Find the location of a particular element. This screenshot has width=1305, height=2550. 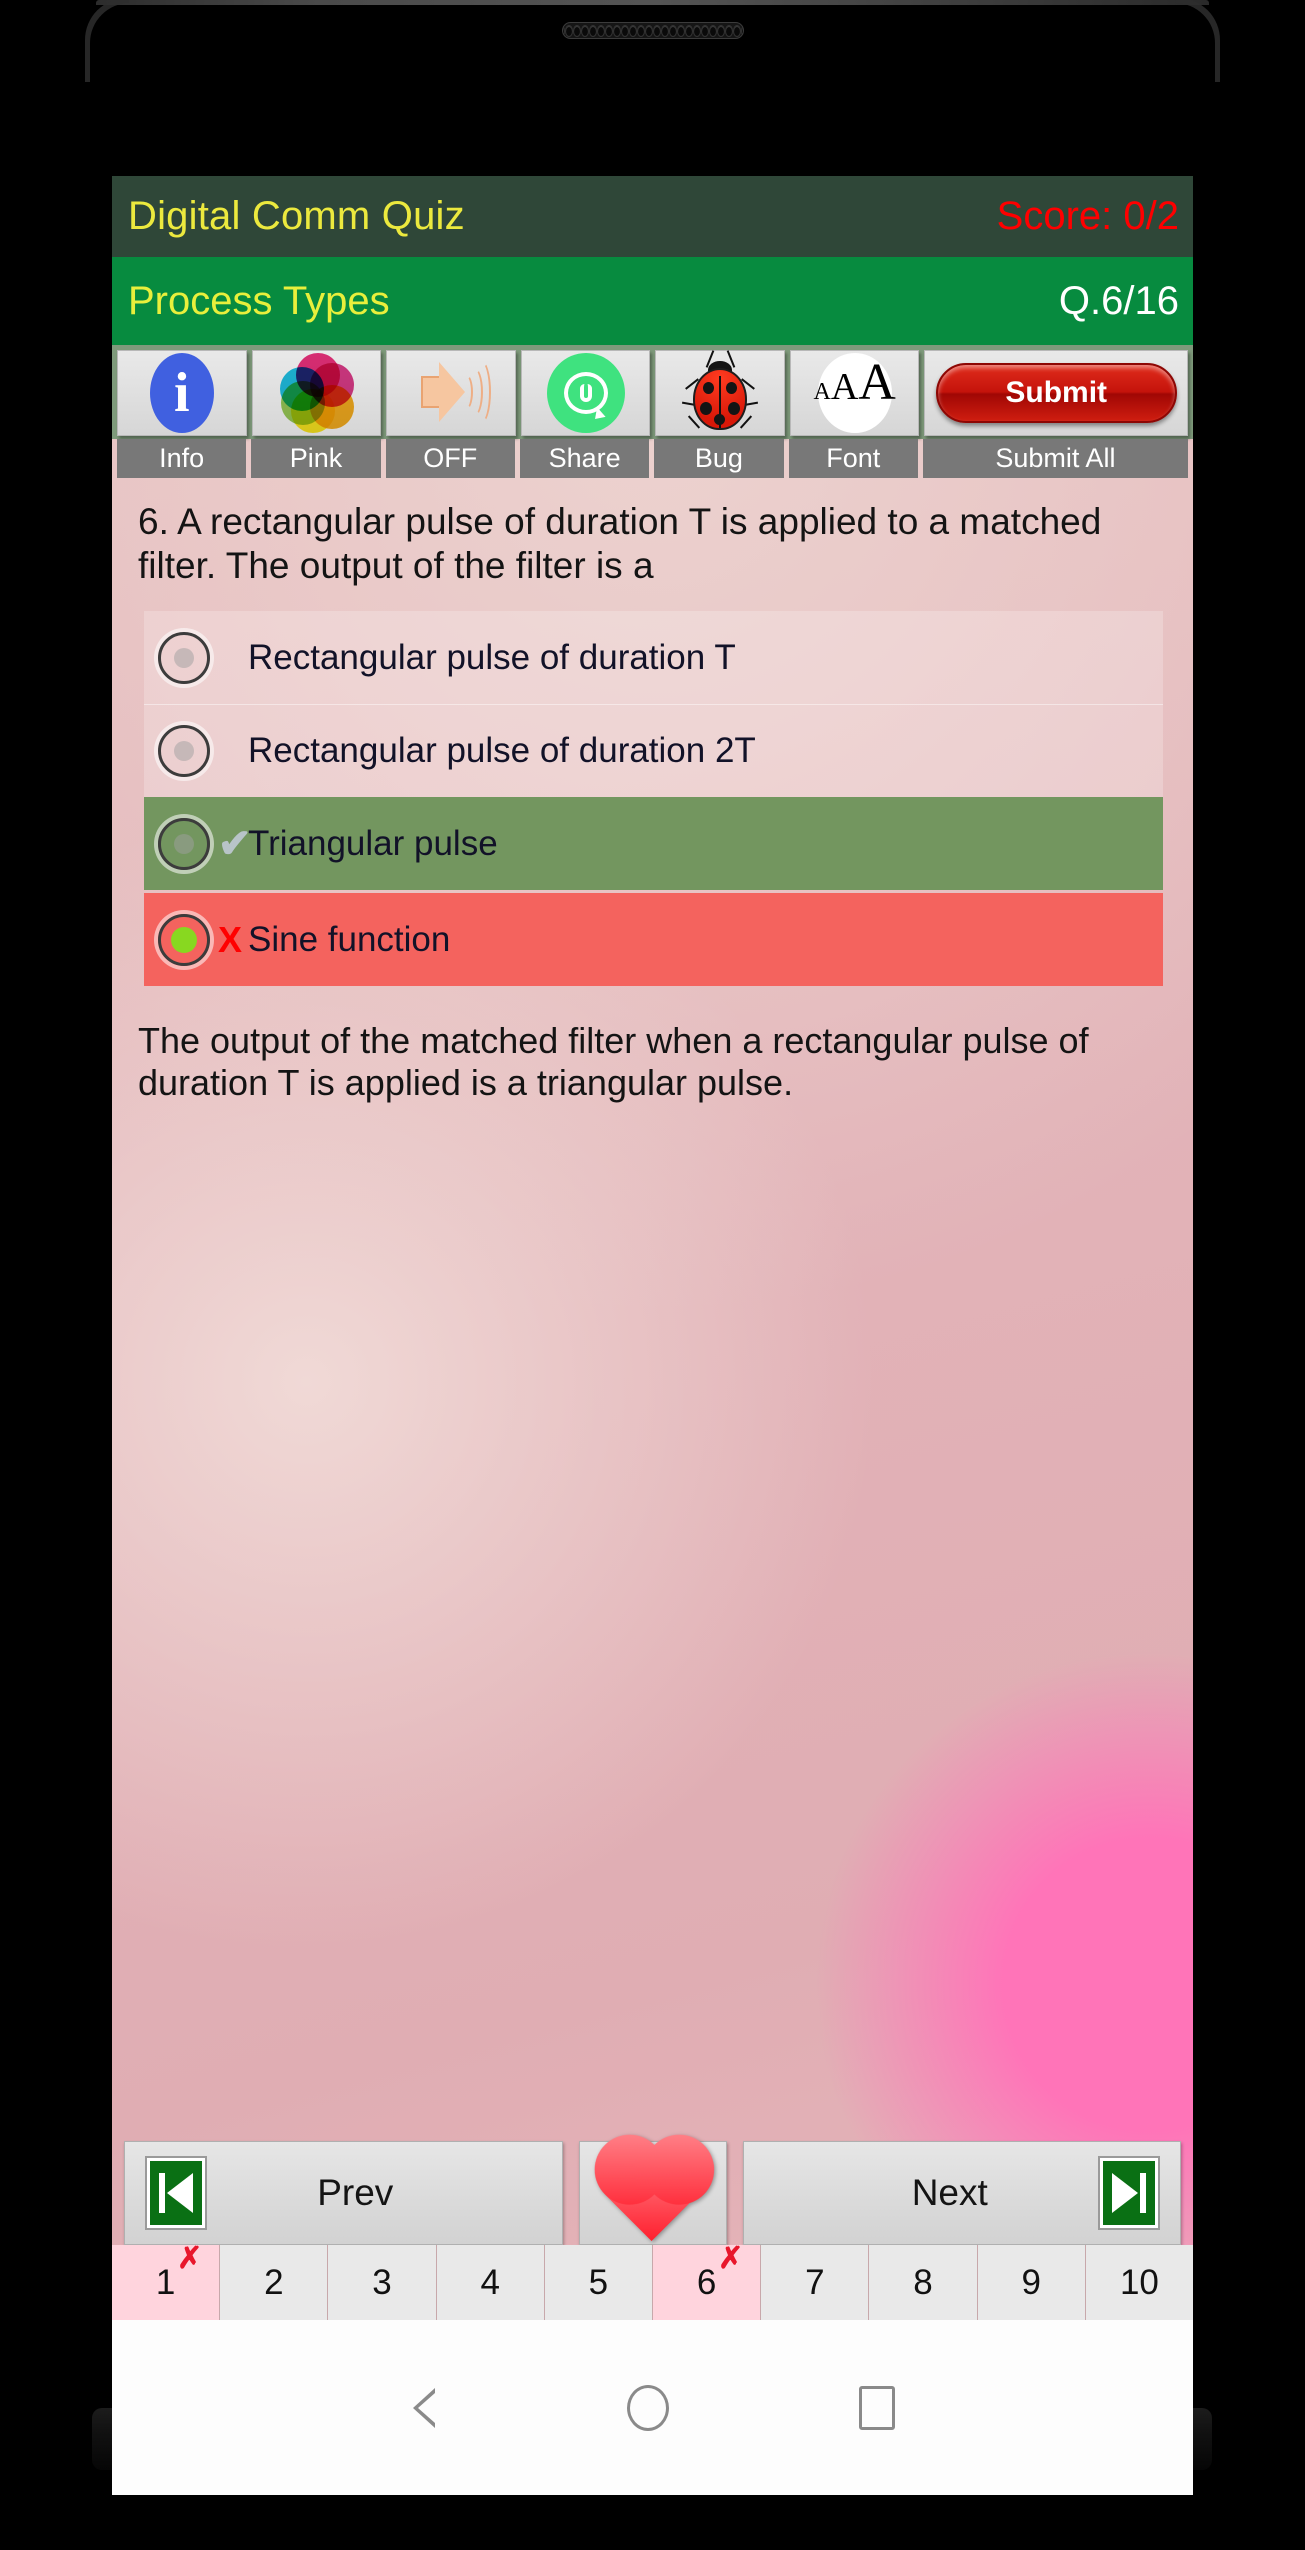

page-number: 1 is located at coordinates (165, 2282).